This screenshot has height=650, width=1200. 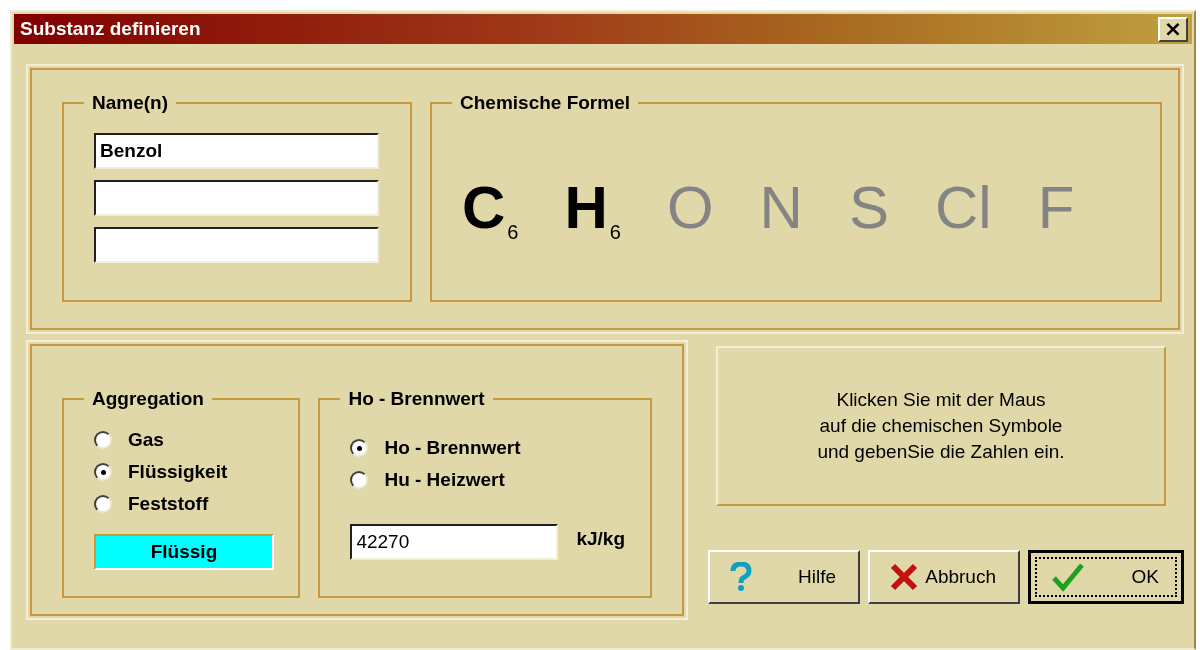 What do you see at coordinates (186, 472) in the screenshot?
I see `radio-option: Flüssigkeit` at bounding box center [186, 472].